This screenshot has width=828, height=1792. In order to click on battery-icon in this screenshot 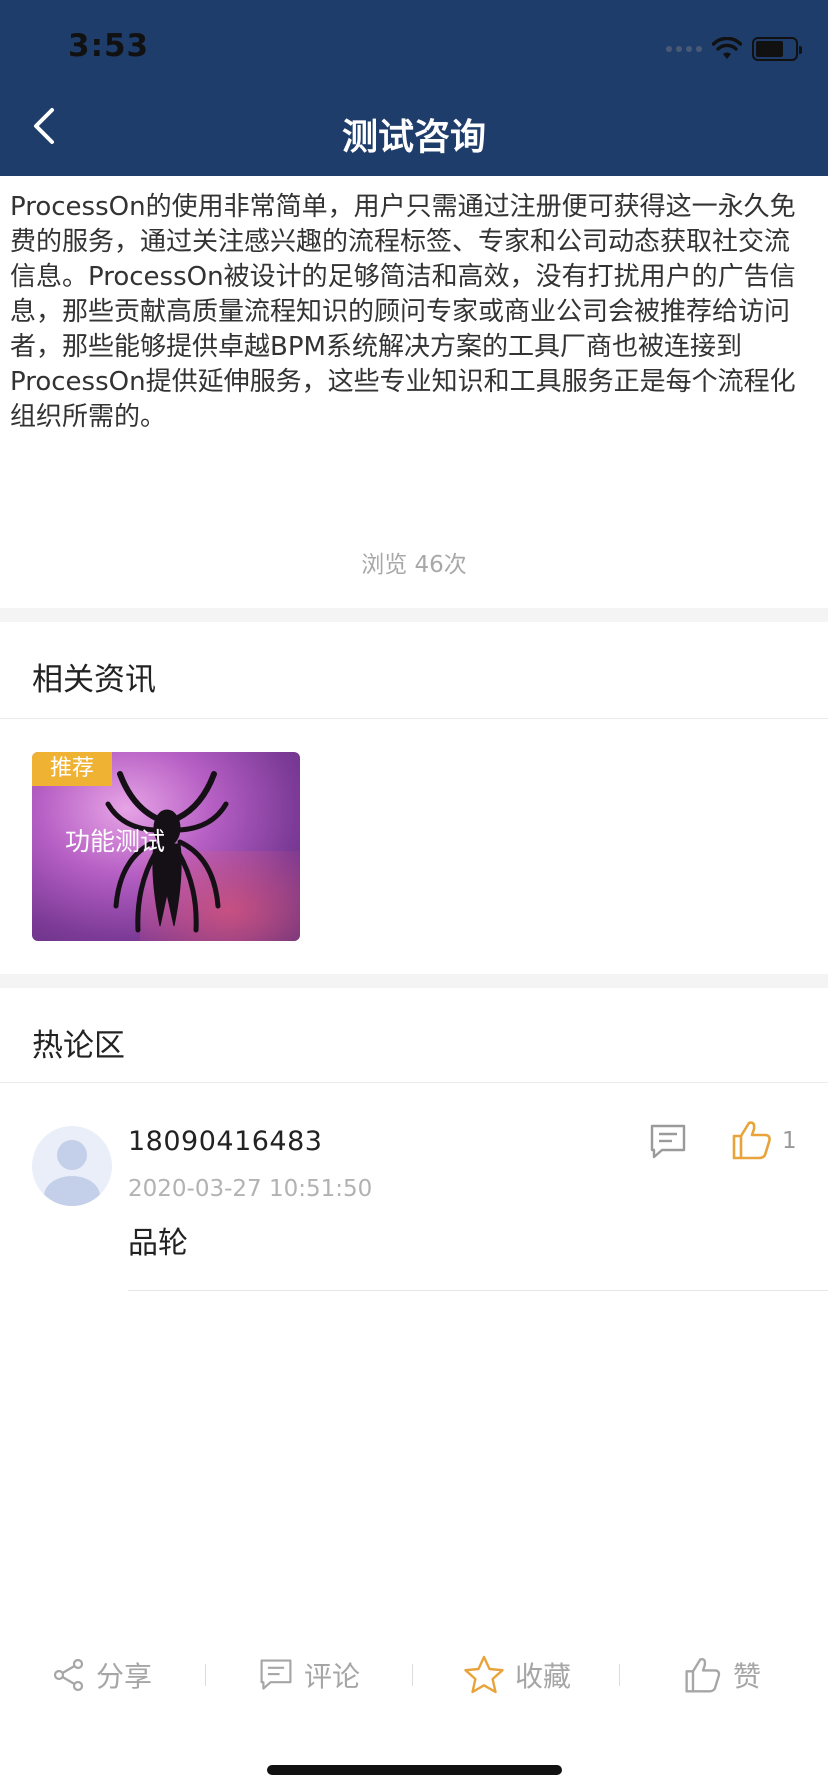, I will do `click(777, 49)`.